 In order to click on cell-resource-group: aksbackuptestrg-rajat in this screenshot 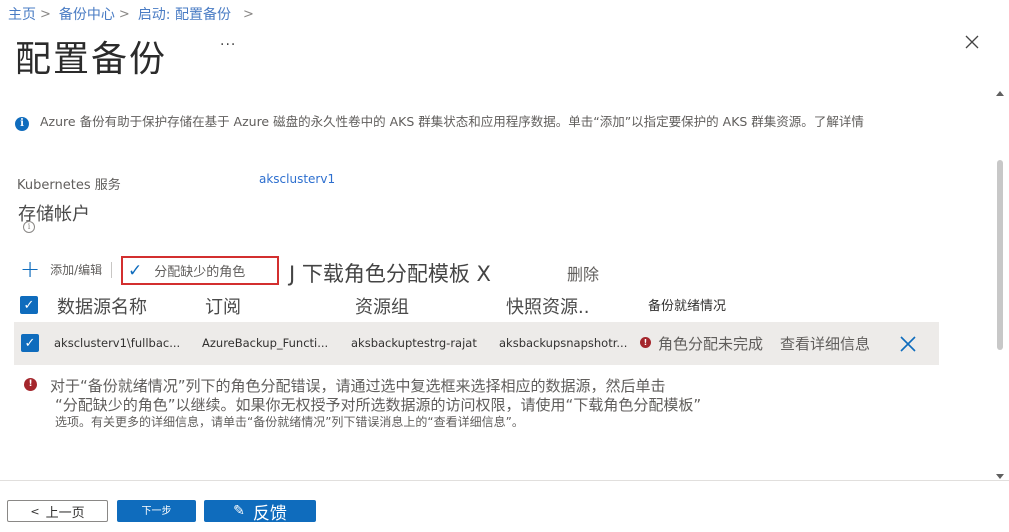, I will do `click(414, 343)`.